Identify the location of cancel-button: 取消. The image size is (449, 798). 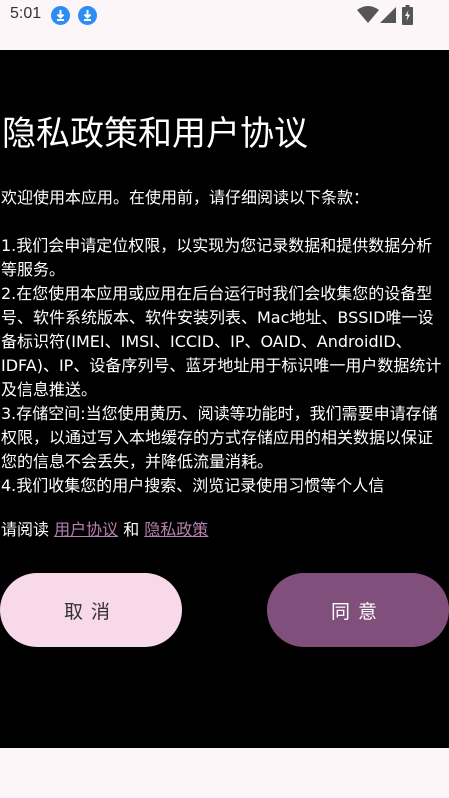
(91, 610).